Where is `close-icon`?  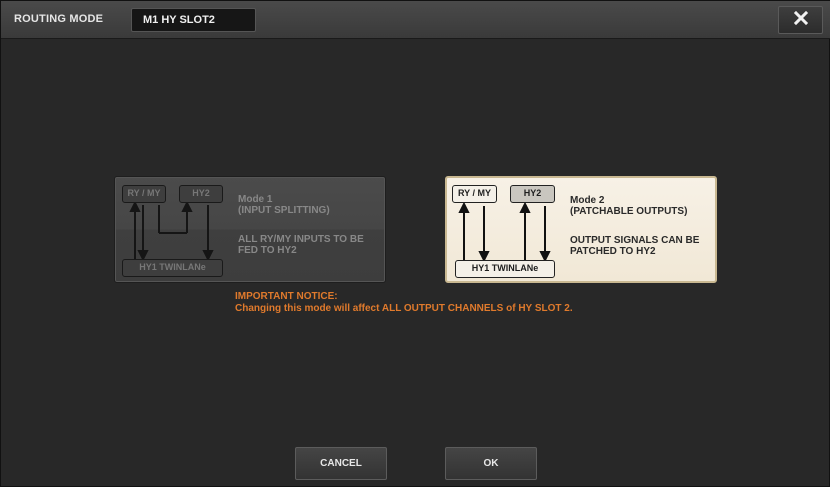
close-icon is located at coordinates (800, 20).